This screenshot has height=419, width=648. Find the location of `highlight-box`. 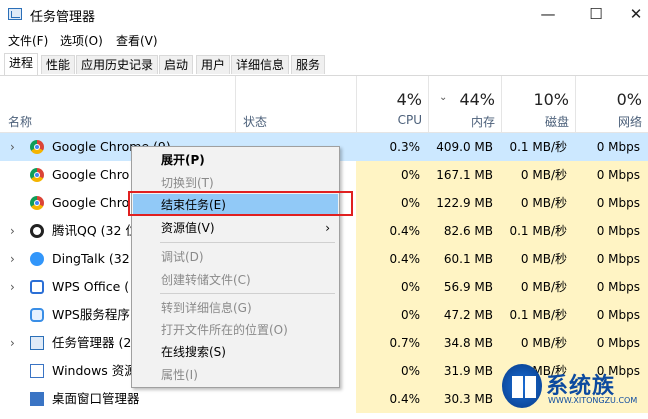

highlight-box is located at coordinates (240, 203).